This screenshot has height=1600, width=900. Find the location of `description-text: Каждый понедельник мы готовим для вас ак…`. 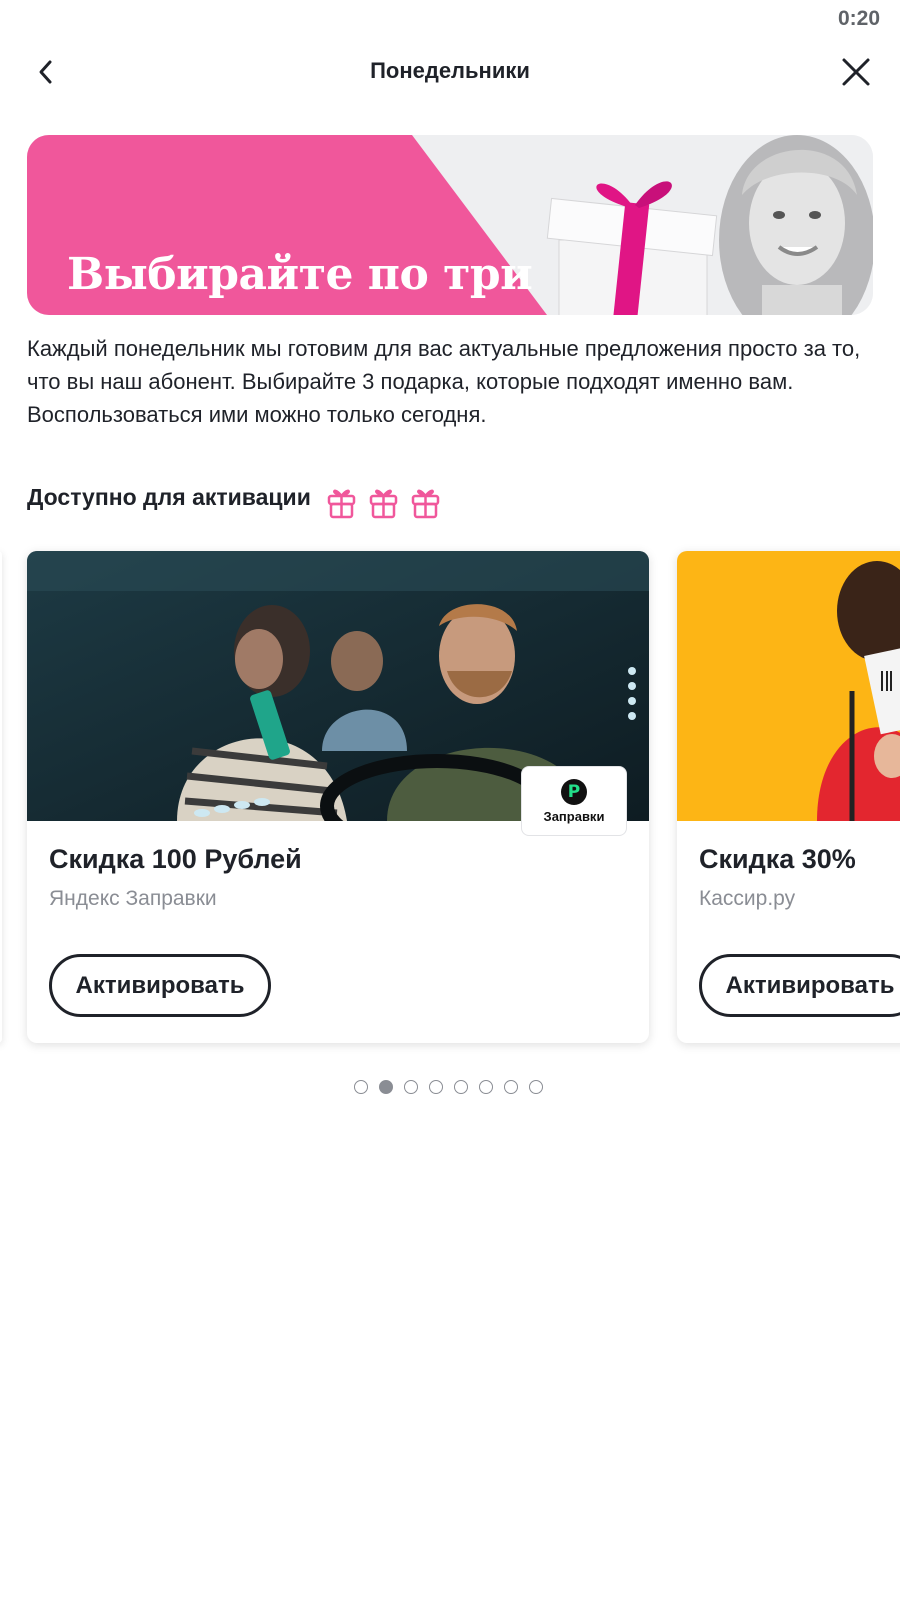

description-text: Каждый понедельник мы готовим для вас ак… is located at coordinates (444, 381).